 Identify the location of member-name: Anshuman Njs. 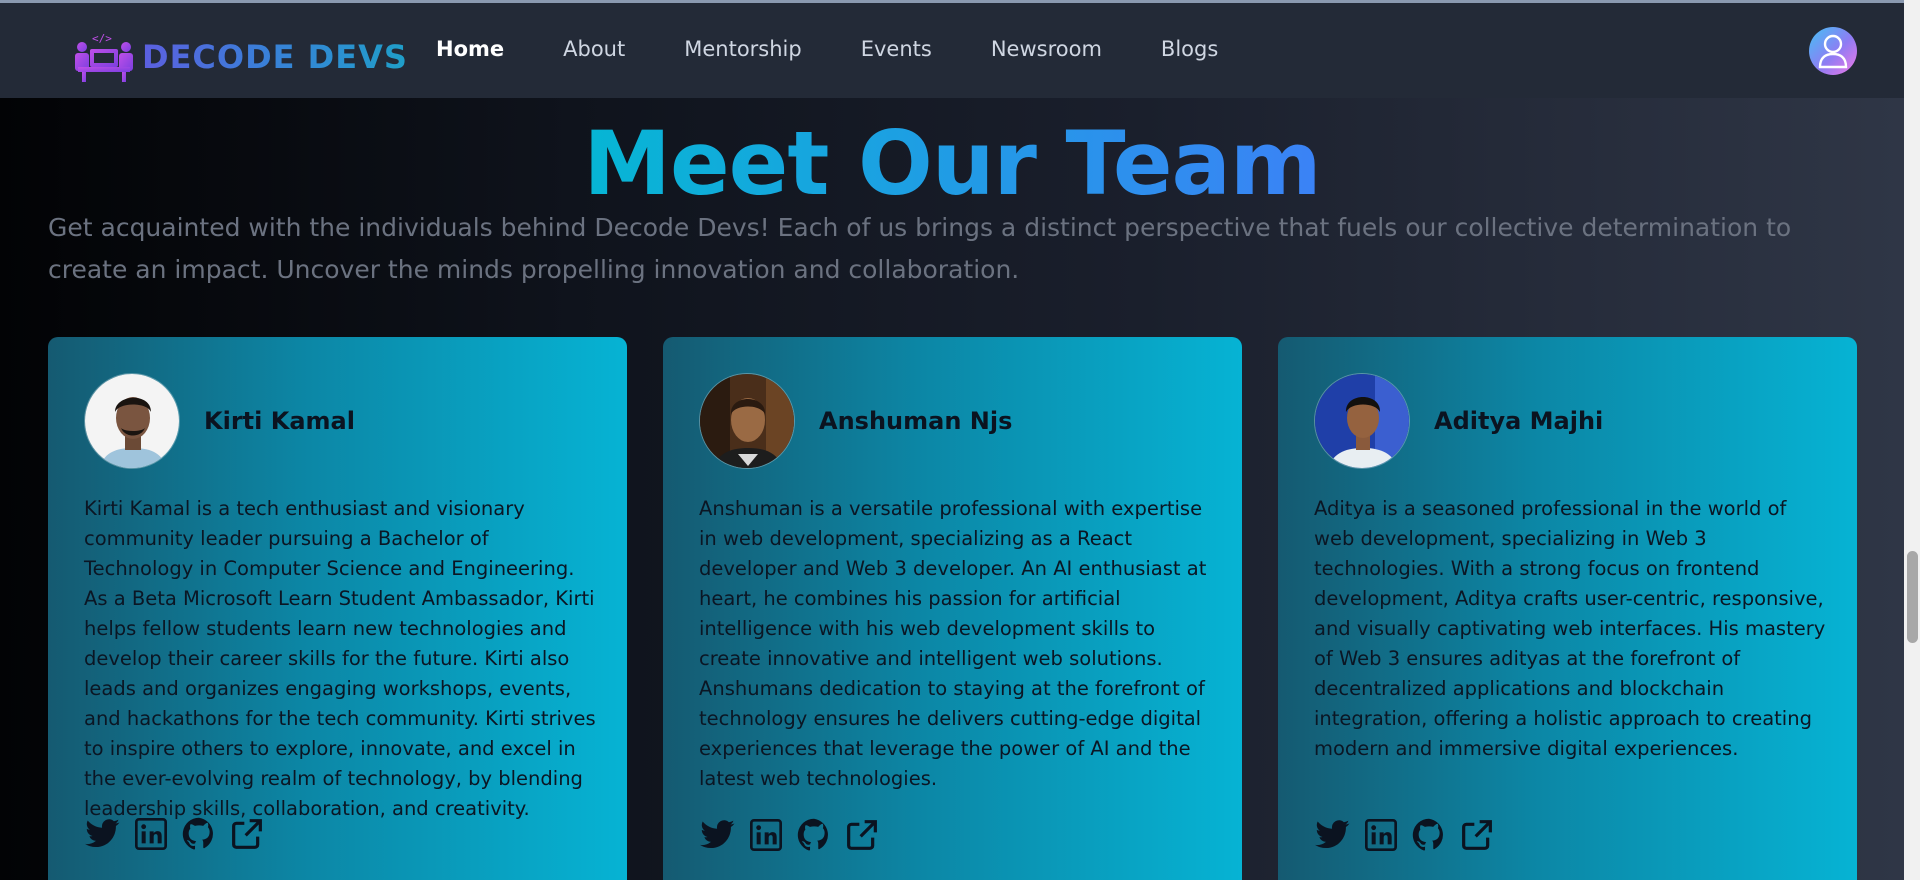
(916, 421).